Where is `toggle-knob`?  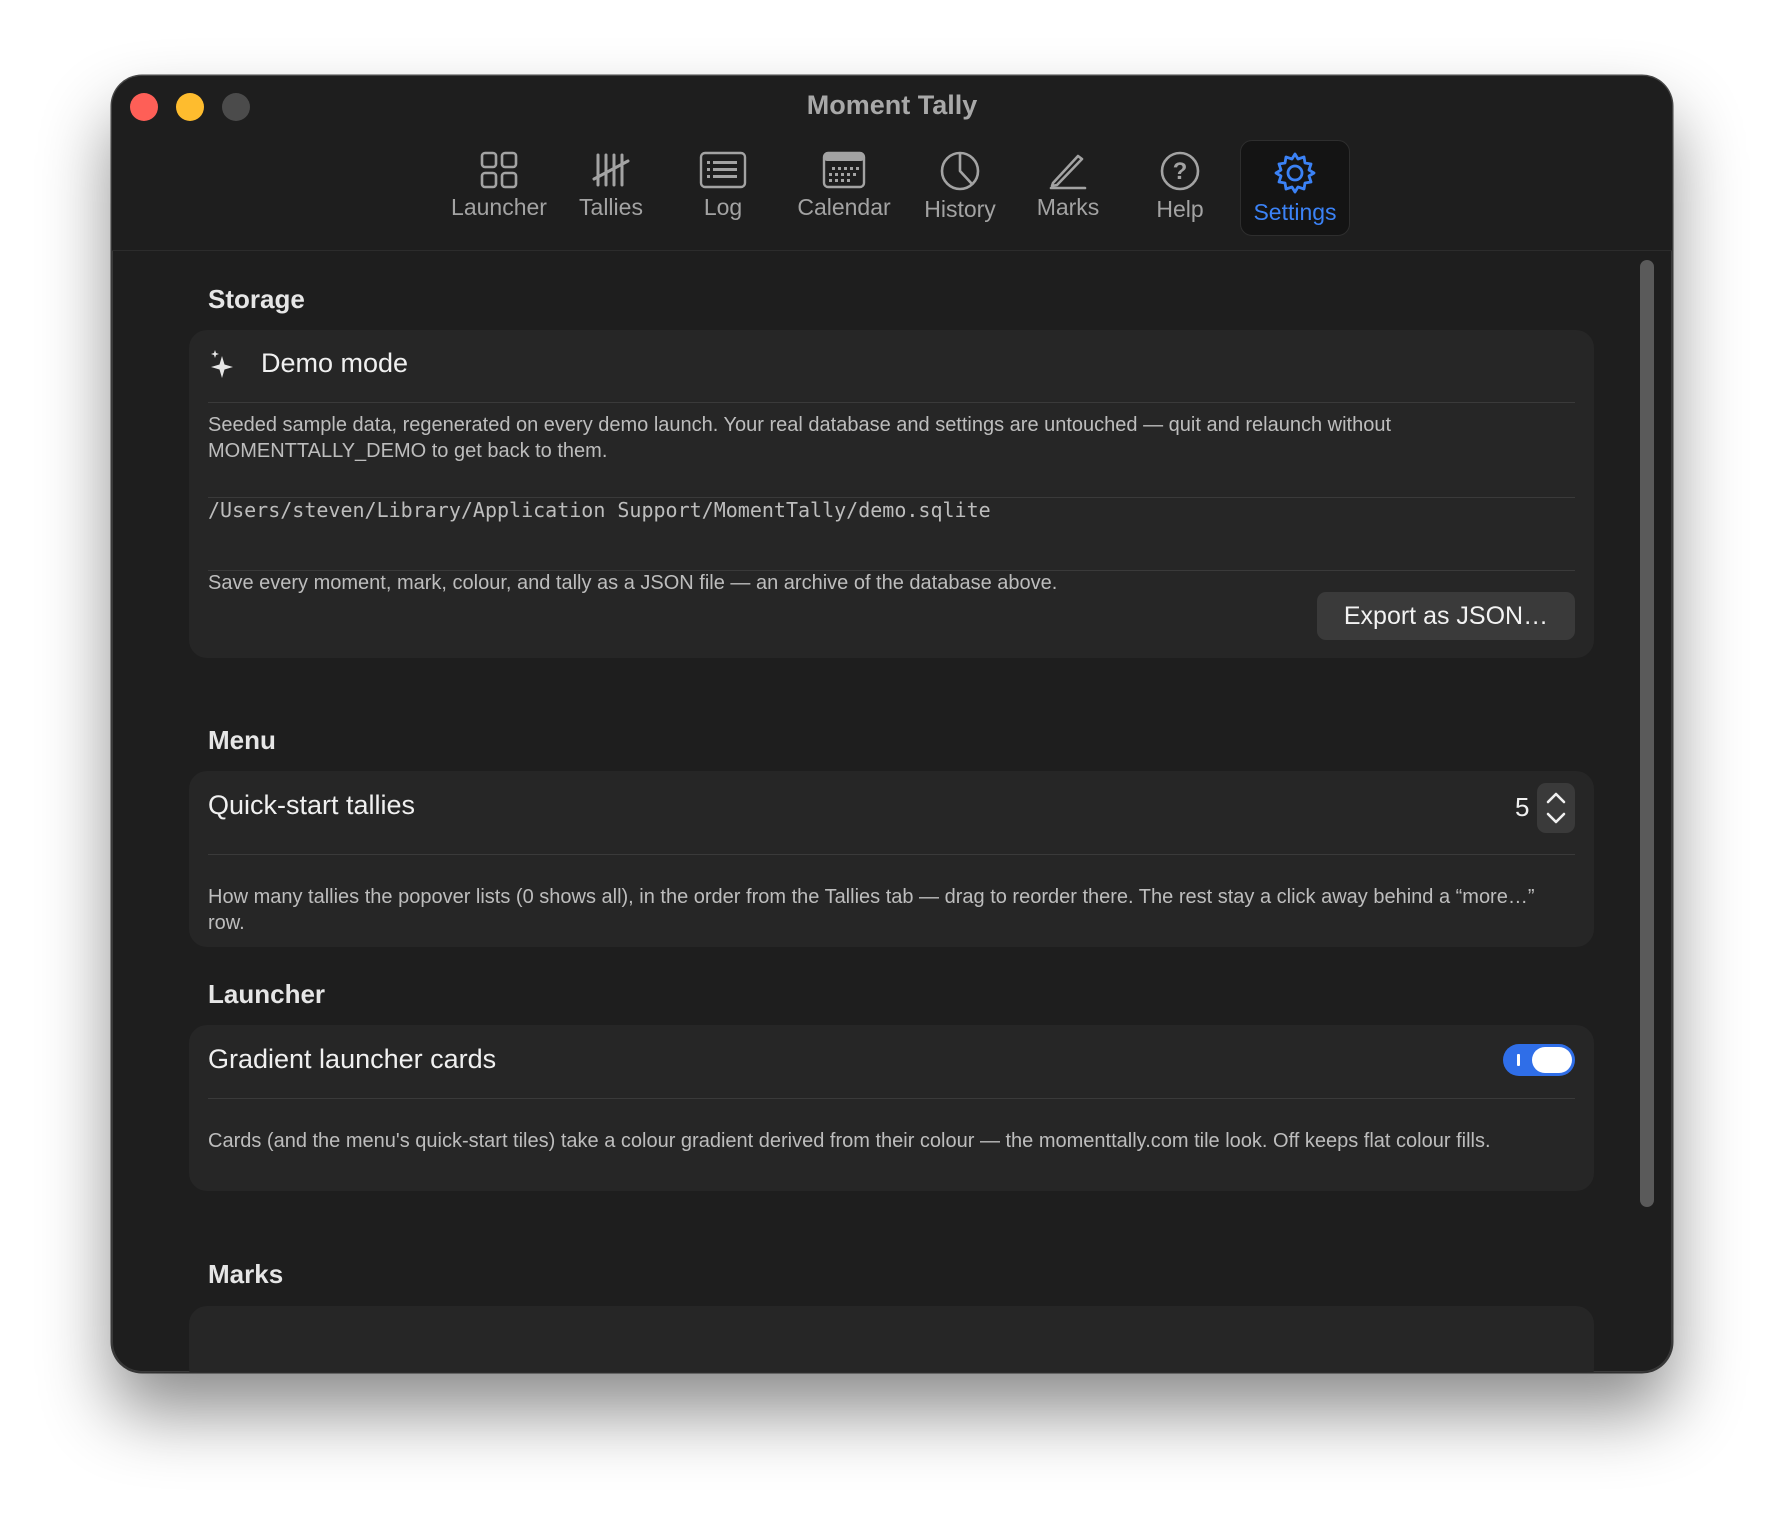
toggle-knob is located at coordinates (1552, 1060).